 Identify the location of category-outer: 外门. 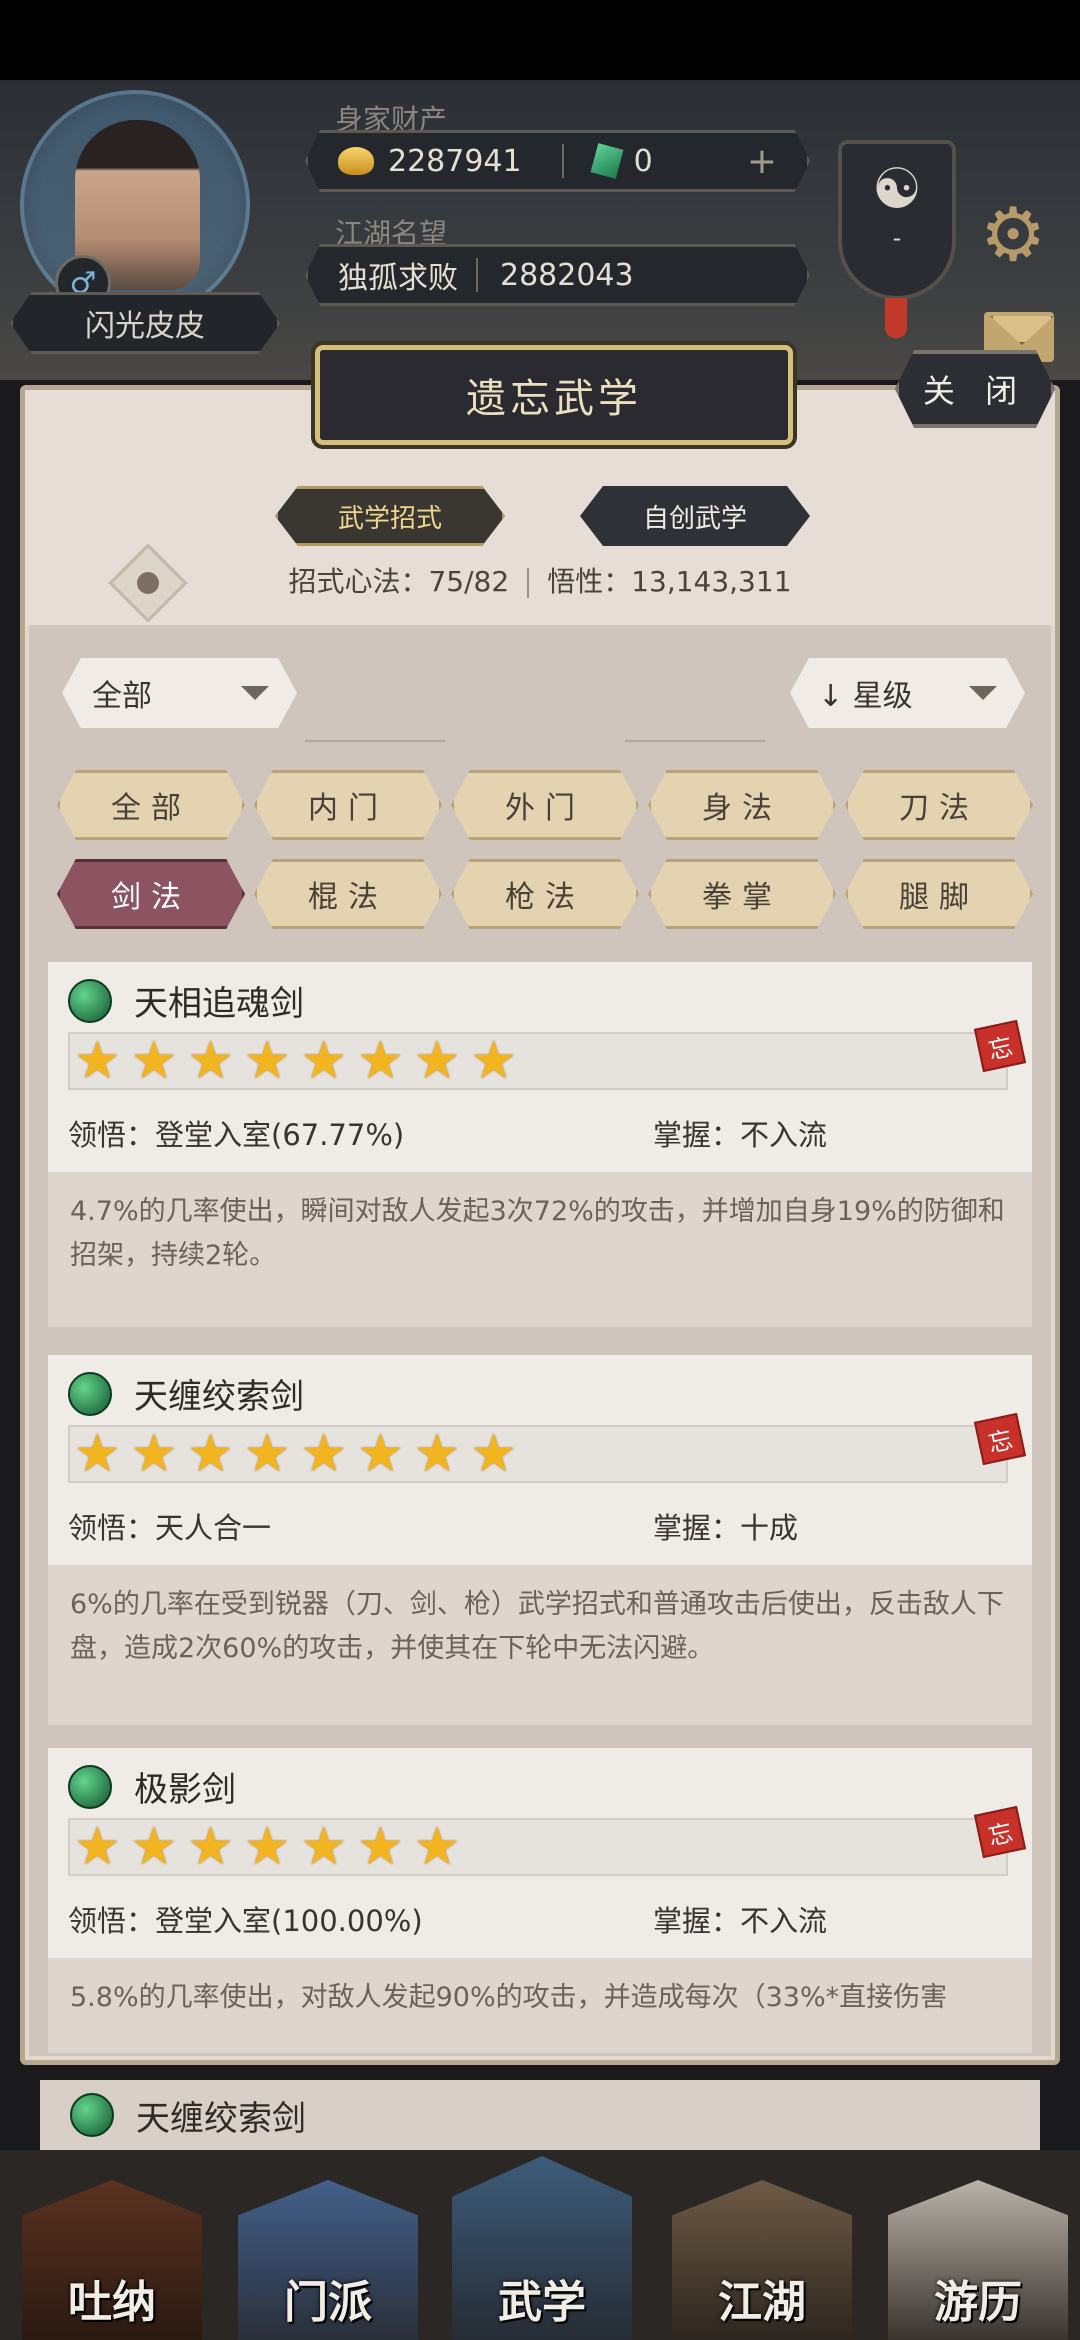
(545, 805).